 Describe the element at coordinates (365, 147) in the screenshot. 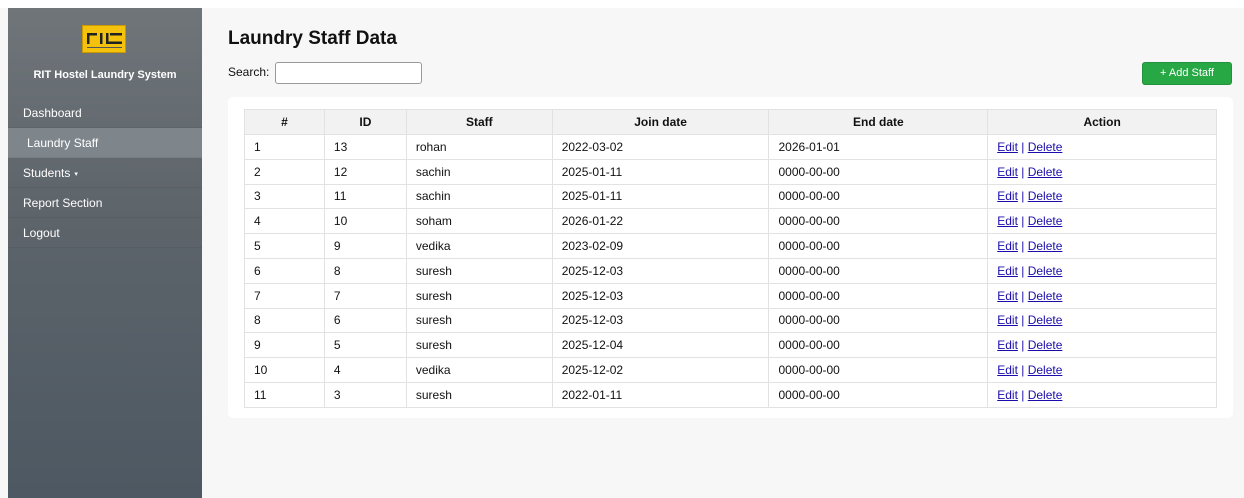

I see `table-cell-id: 13` at that location.